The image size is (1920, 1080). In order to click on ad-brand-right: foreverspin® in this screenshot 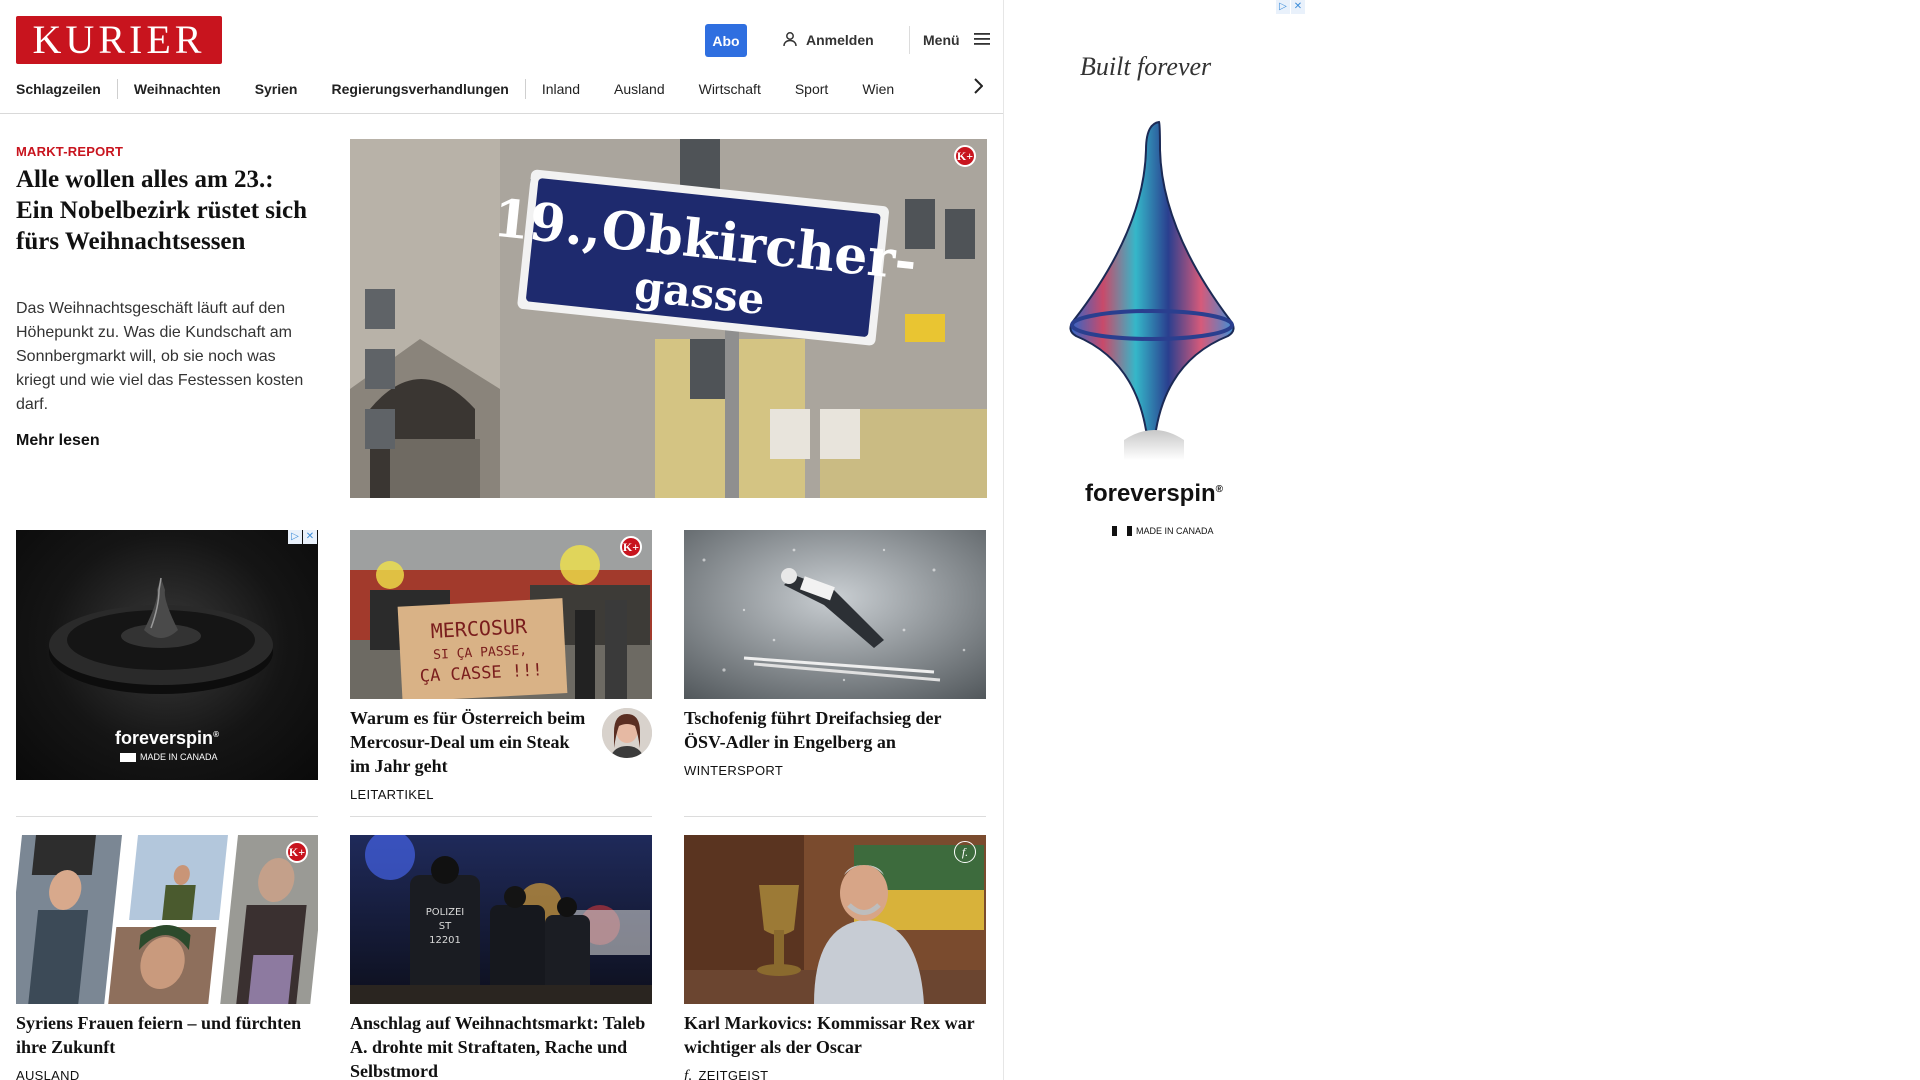, I will do `click(1154, 493)`.